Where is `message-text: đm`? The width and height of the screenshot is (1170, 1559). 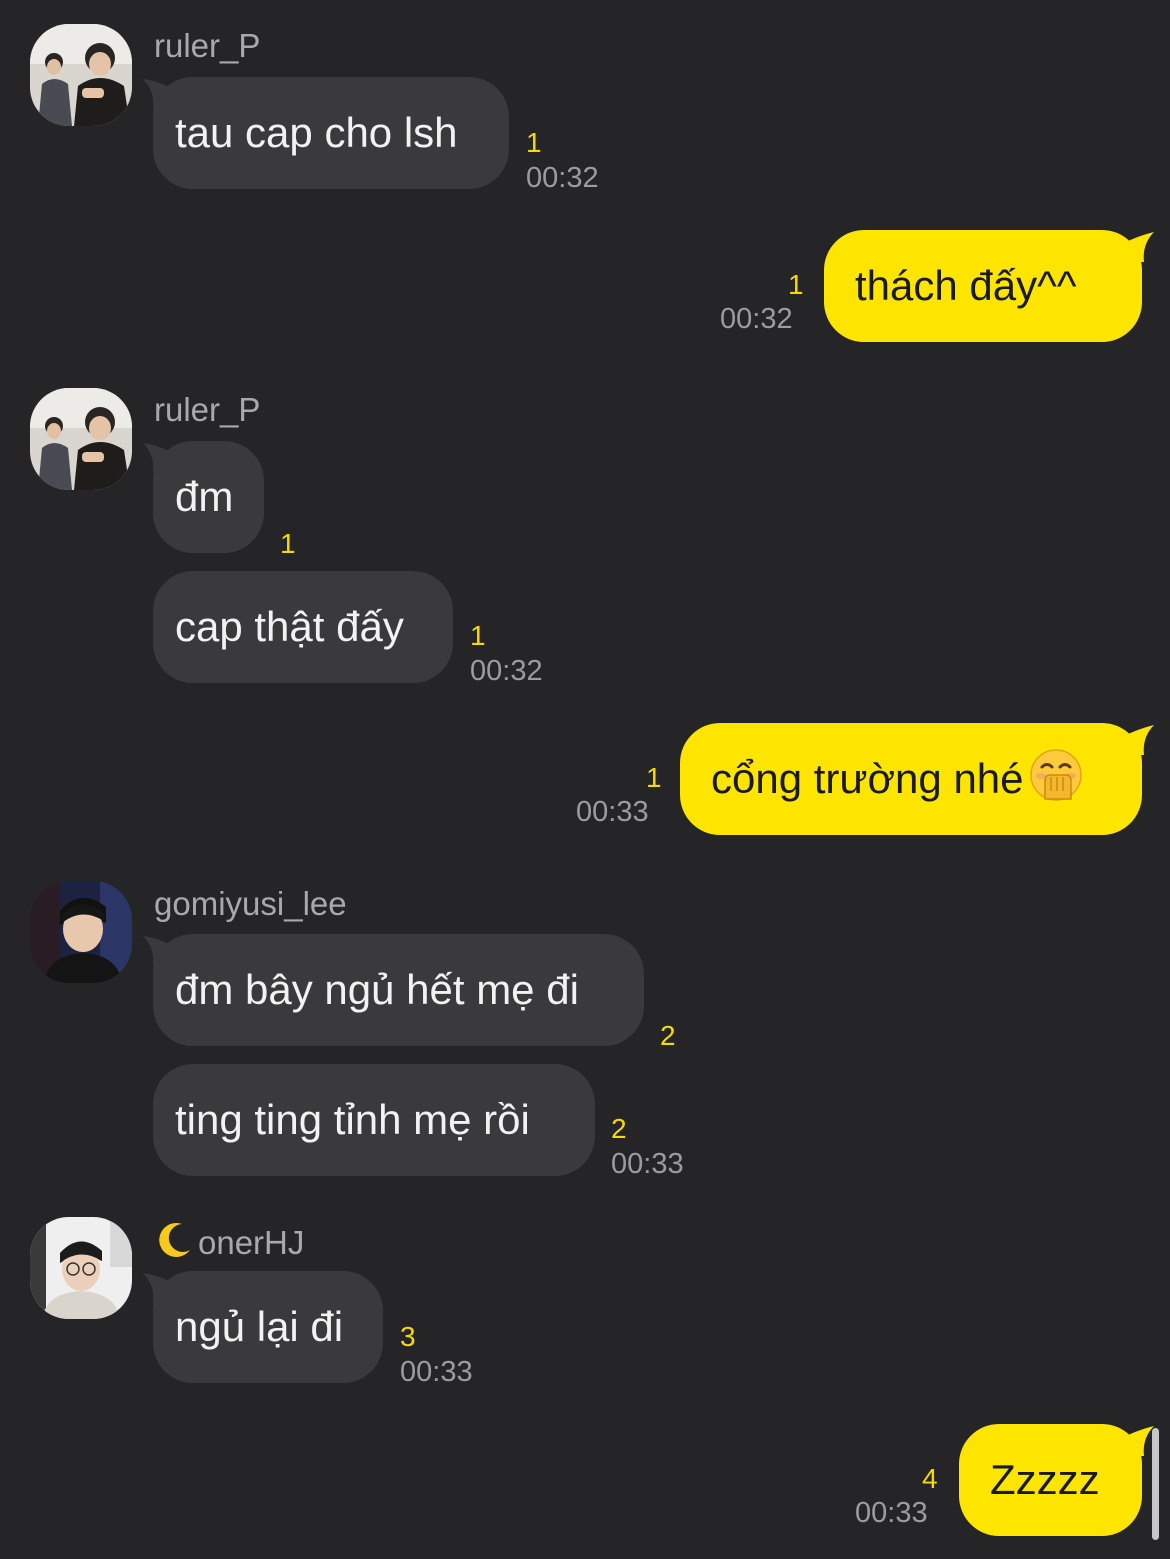 message-text: đm is located at coordinates (204, 496).